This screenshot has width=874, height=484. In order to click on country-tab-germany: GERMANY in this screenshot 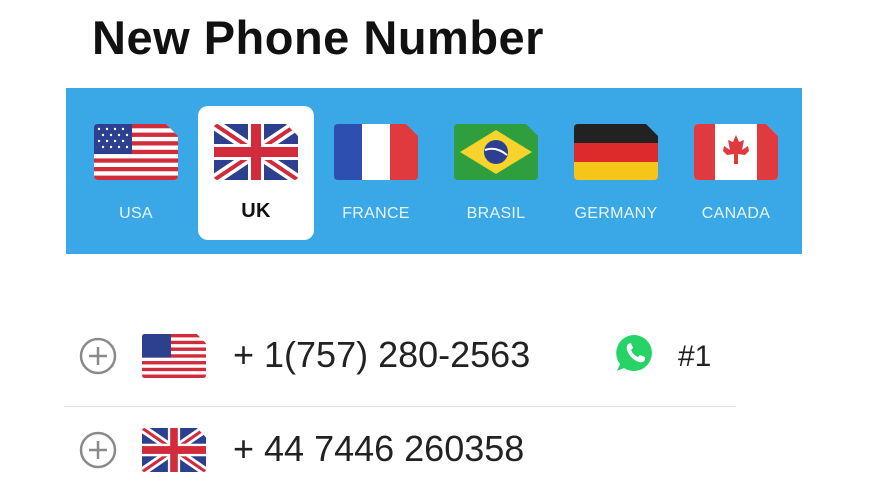, I will do `click(616, 173)`.